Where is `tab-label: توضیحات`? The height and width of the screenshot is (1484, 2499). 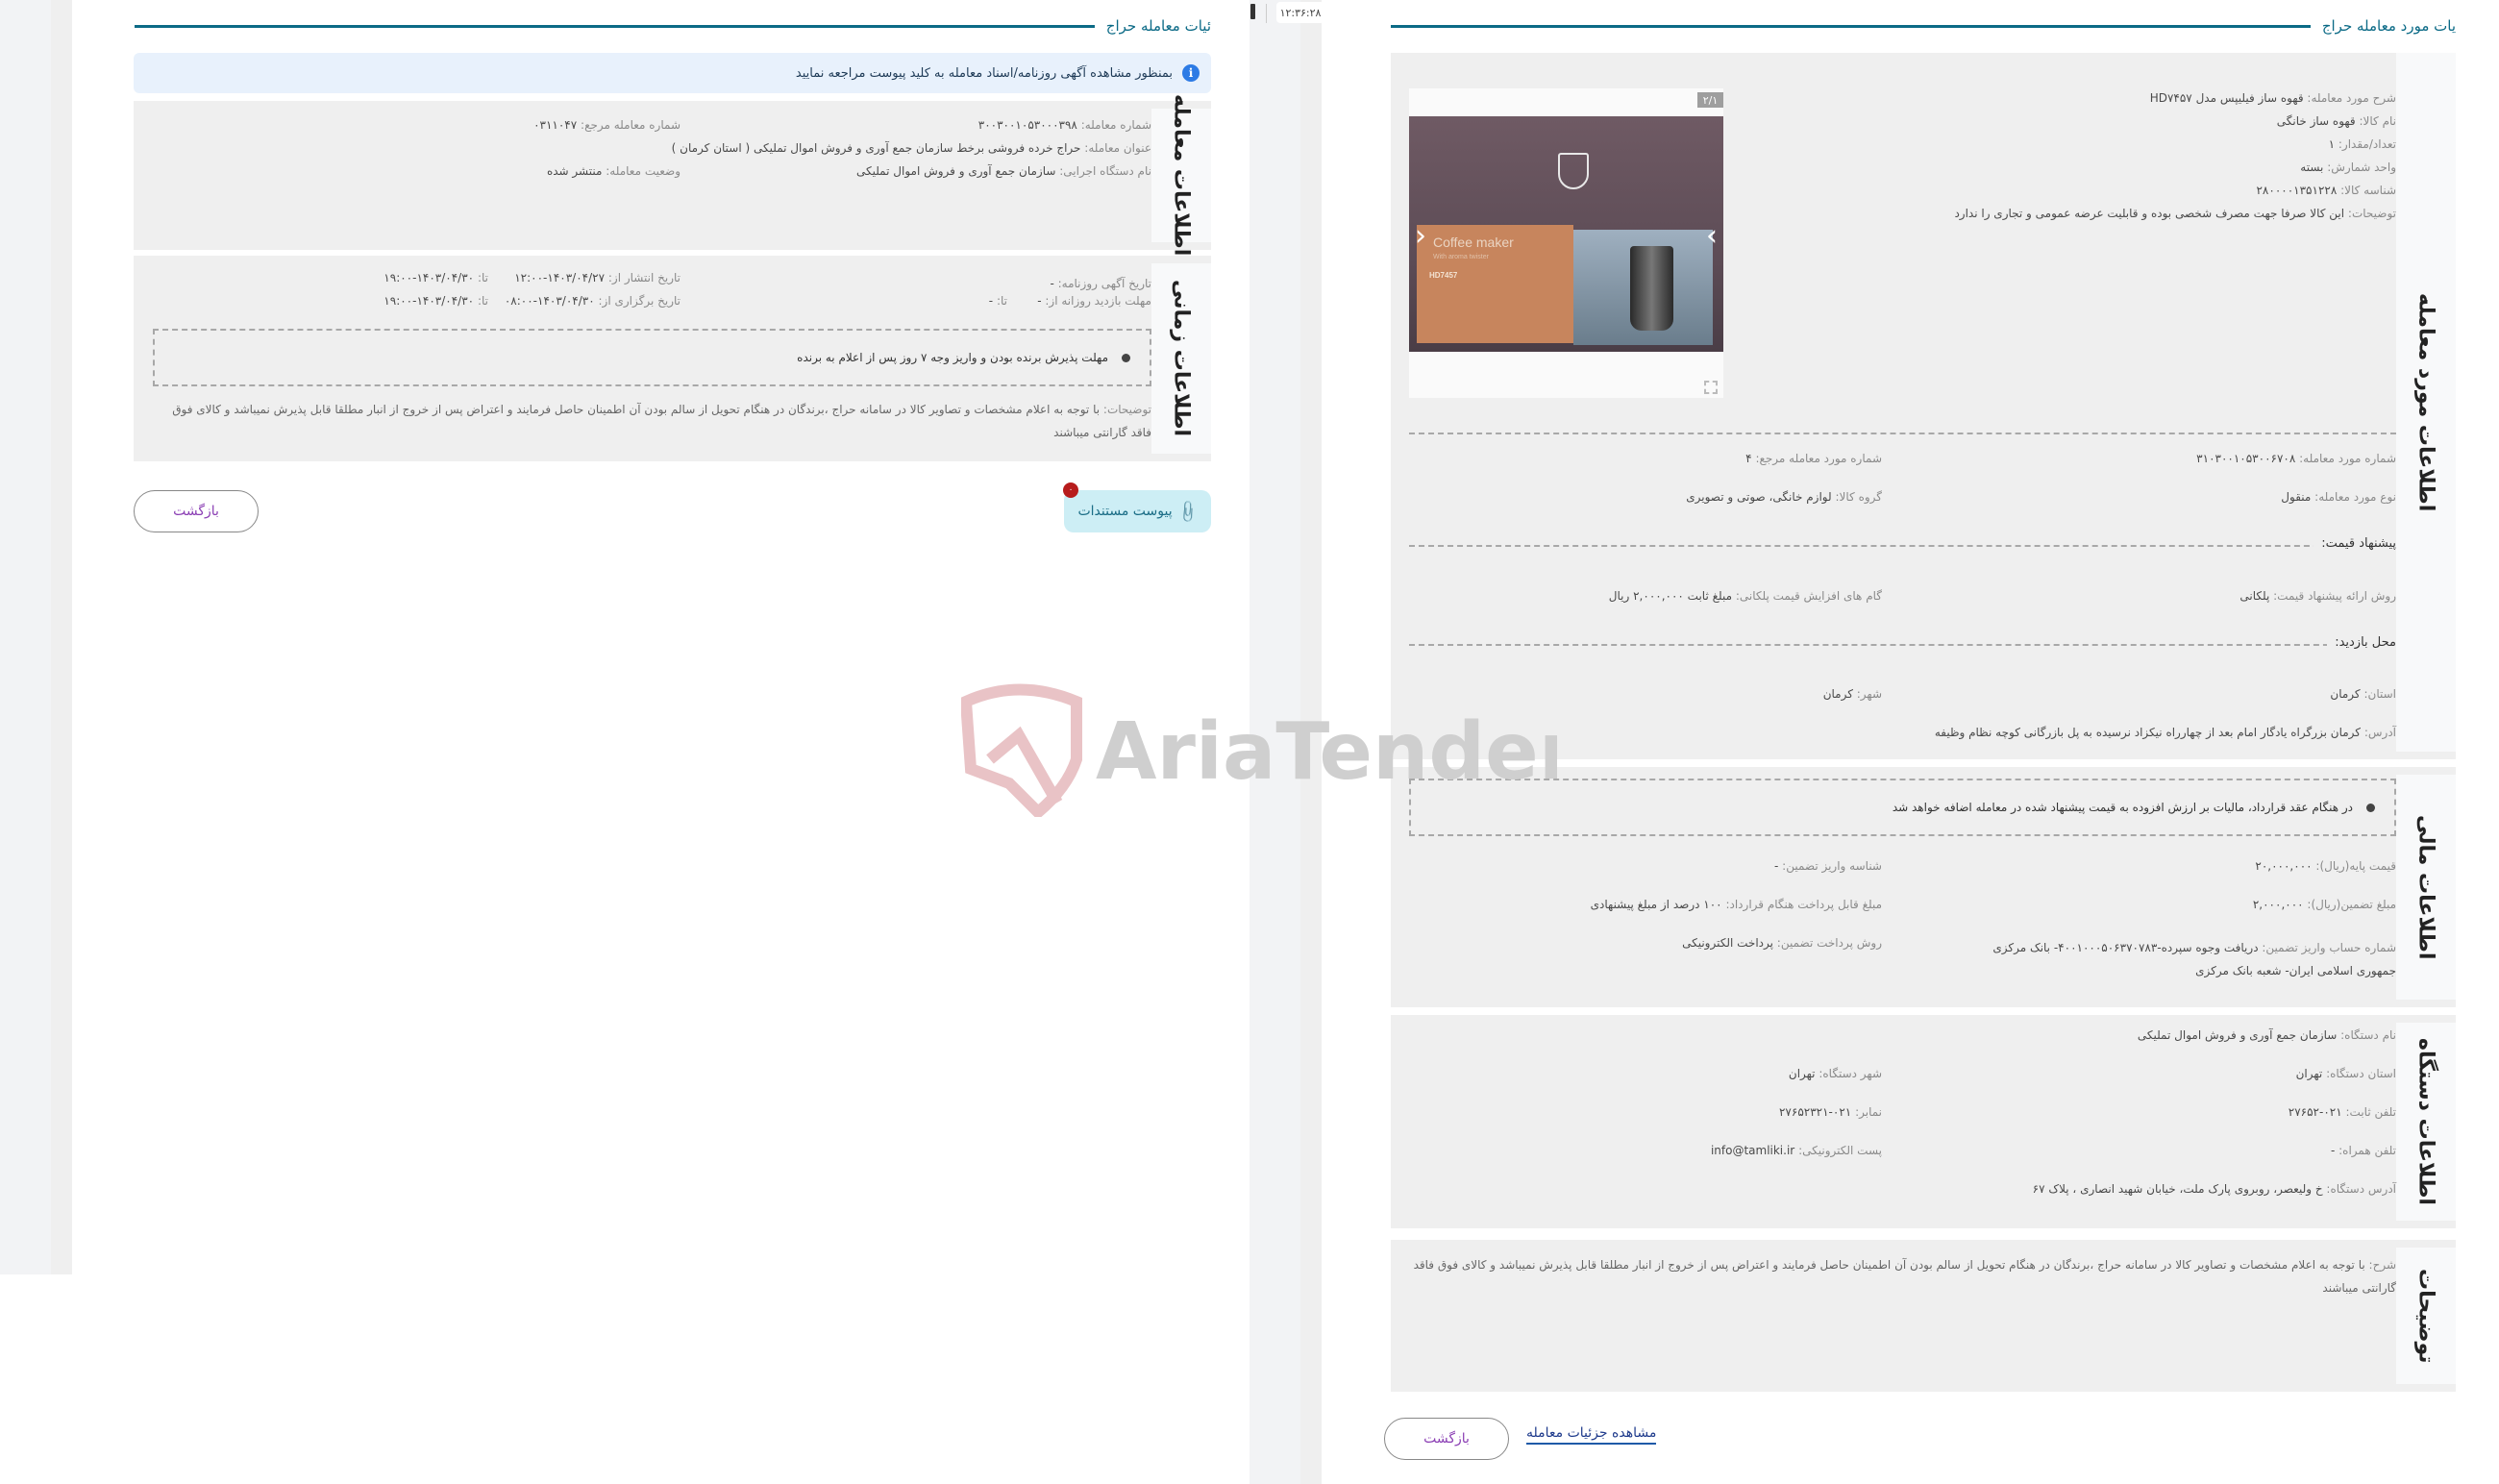
tab-label: توضیحات is located at coordinates (2426, 1316).